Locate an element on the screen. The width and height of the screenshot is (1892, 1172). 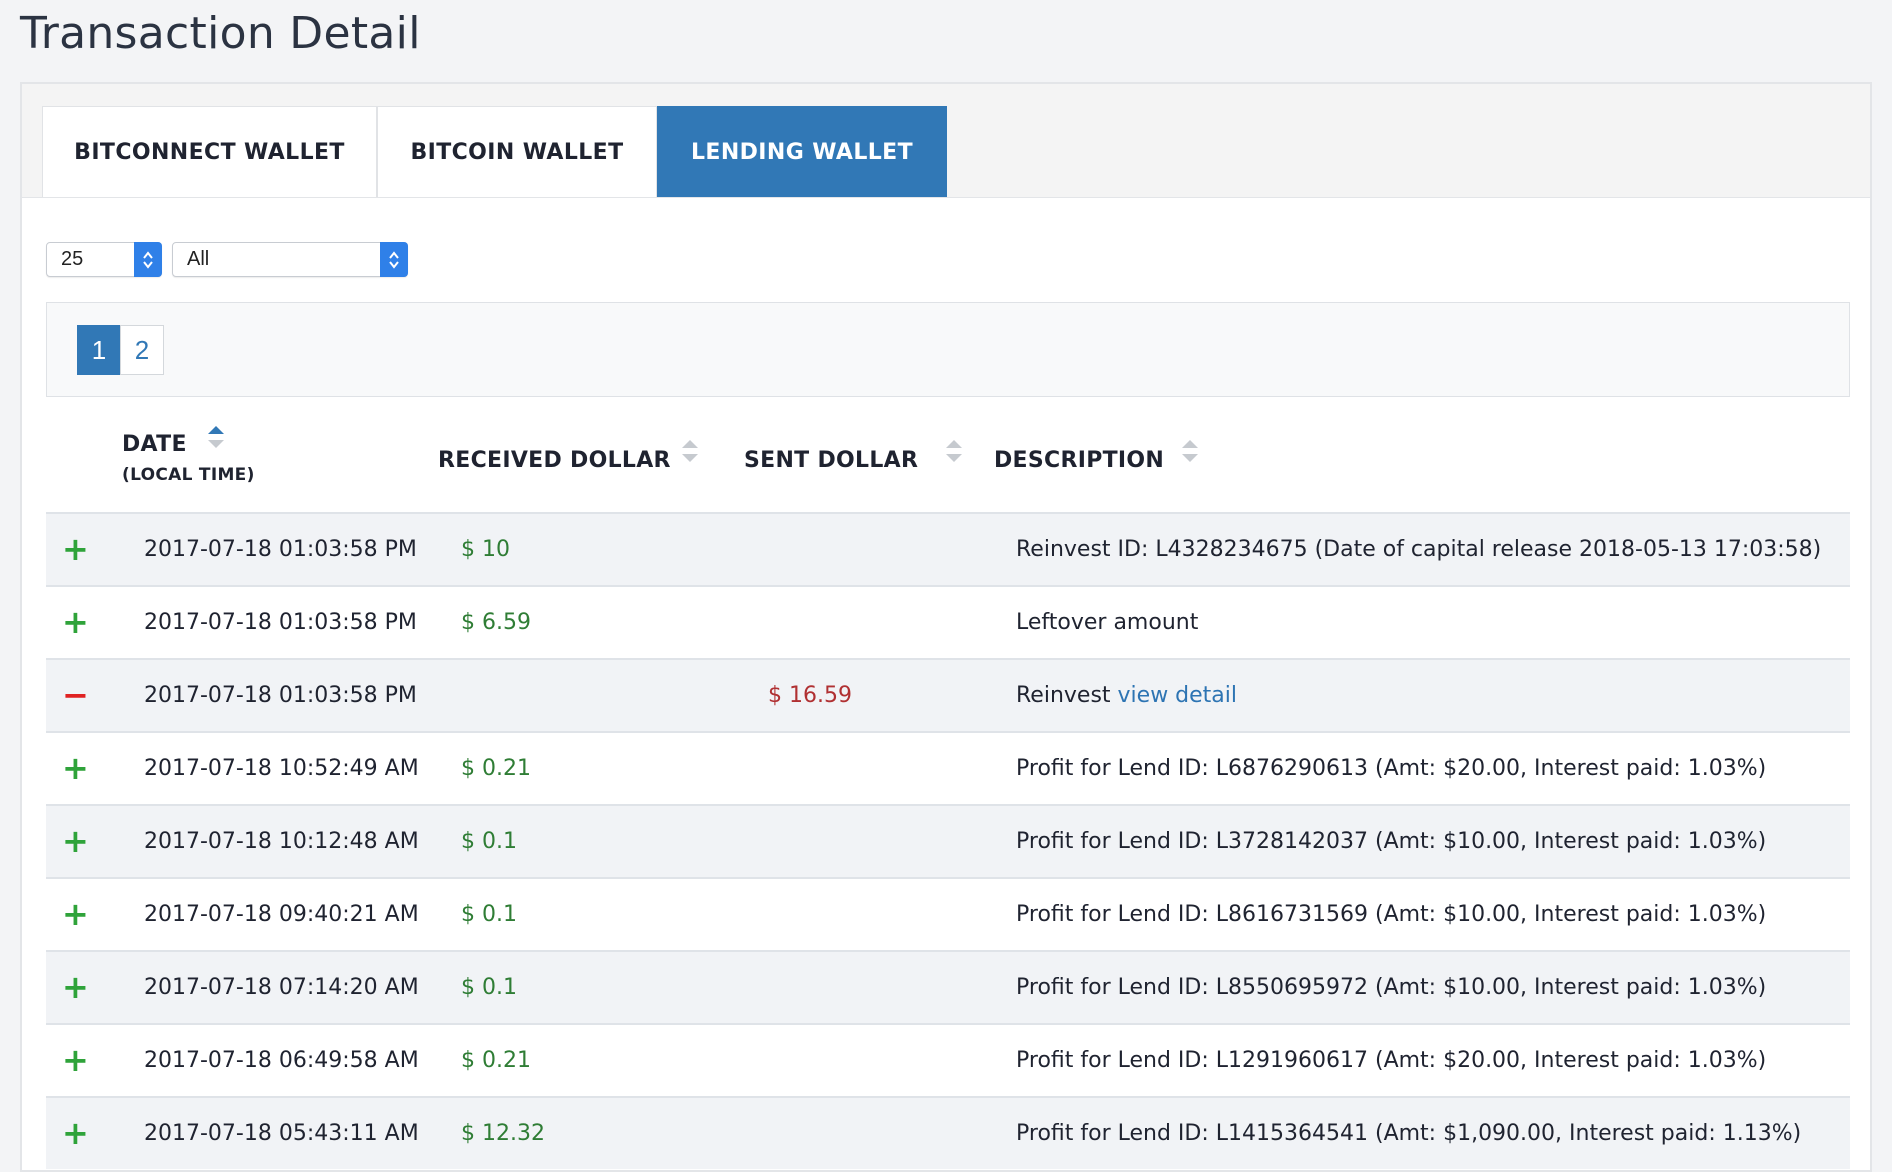
row-date: 2017-07-18 05:43:11 AM is located at coordinates (281, 1133).